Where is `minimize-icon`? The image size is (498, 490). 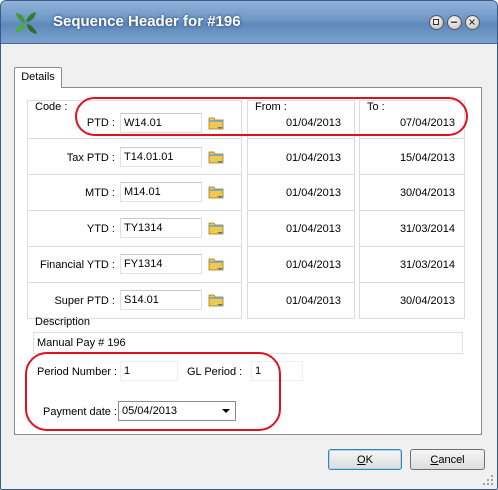
minimize-icon is located at coordinates (454, 22).